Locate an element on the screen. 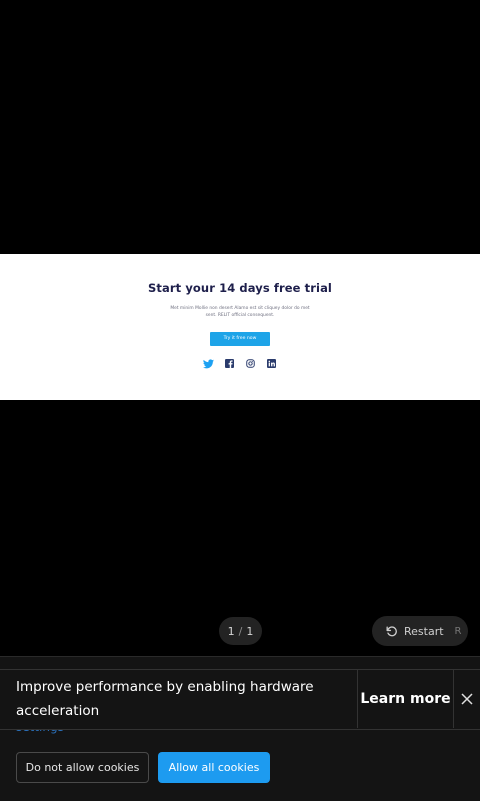 Image resolution: width=480 pixels, height=801 pixels. allow-cookies-button: Allow all cookies is located at coordinates (214, 767).